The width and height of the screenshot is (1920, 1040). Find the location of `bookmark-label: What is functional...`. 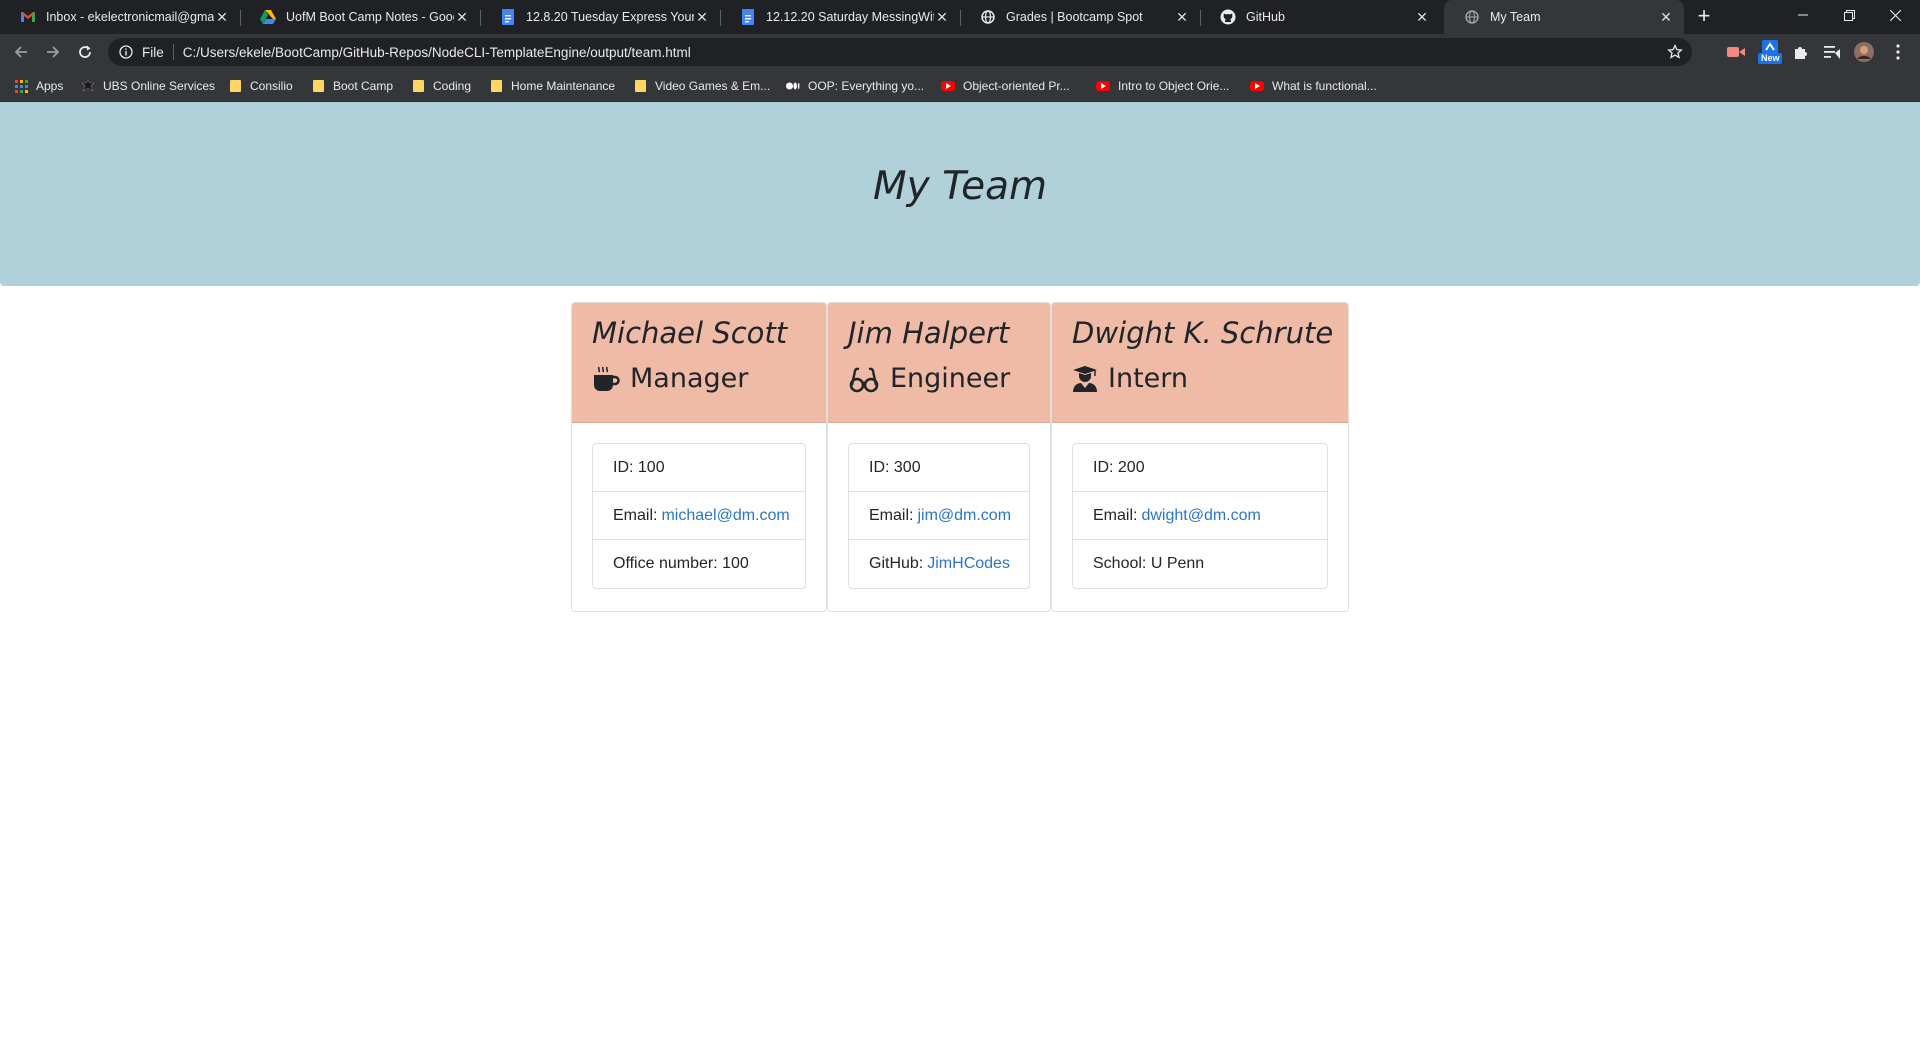

bookmark-label: What is functional... is located at coordinates (1324, 86).